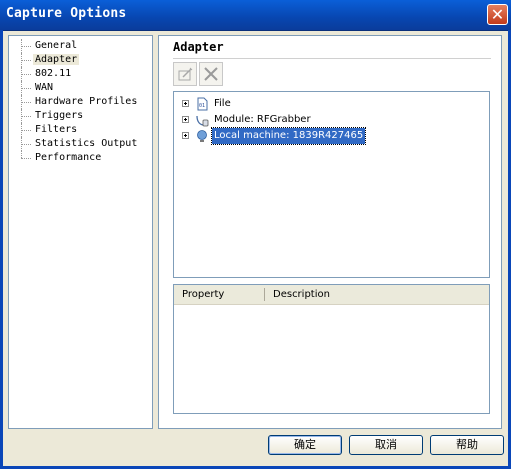  I want to click on nav-item-hardware-profiles: Hardware Profiles, so click(77, 102).